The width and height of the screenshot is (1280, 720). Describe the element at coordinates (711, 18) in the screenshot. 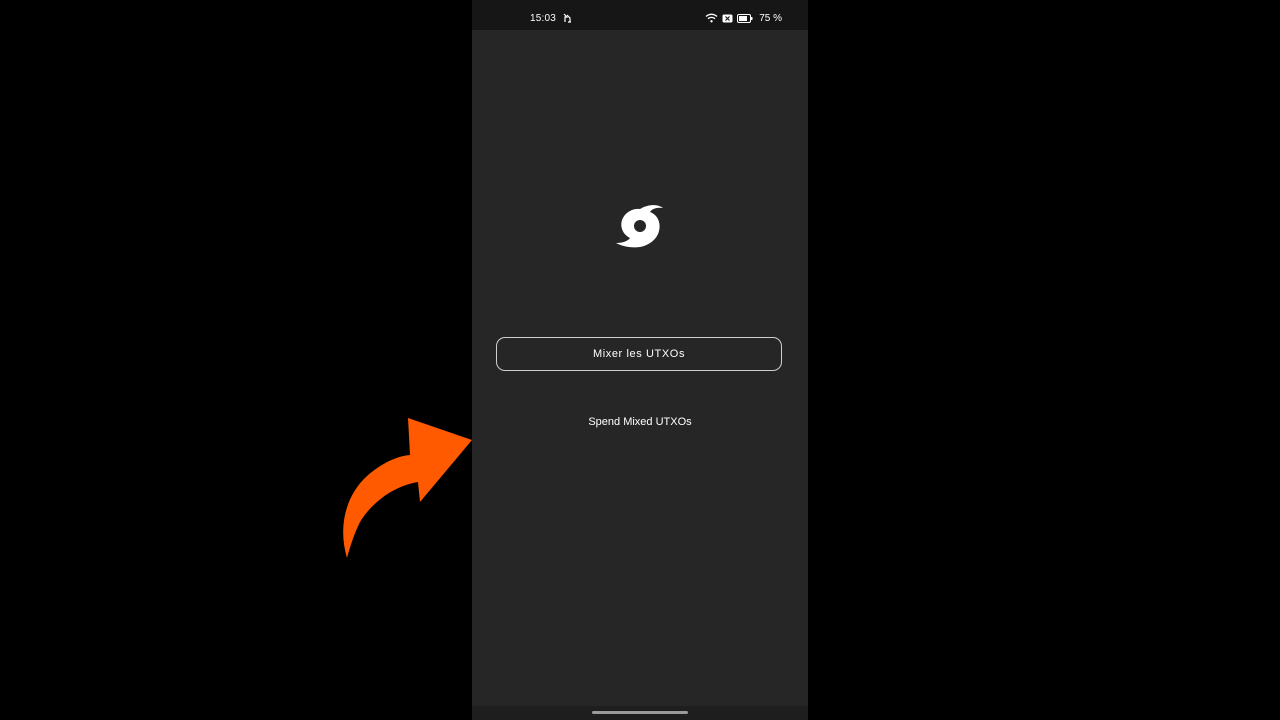

I see `wifi-icon` at that location.